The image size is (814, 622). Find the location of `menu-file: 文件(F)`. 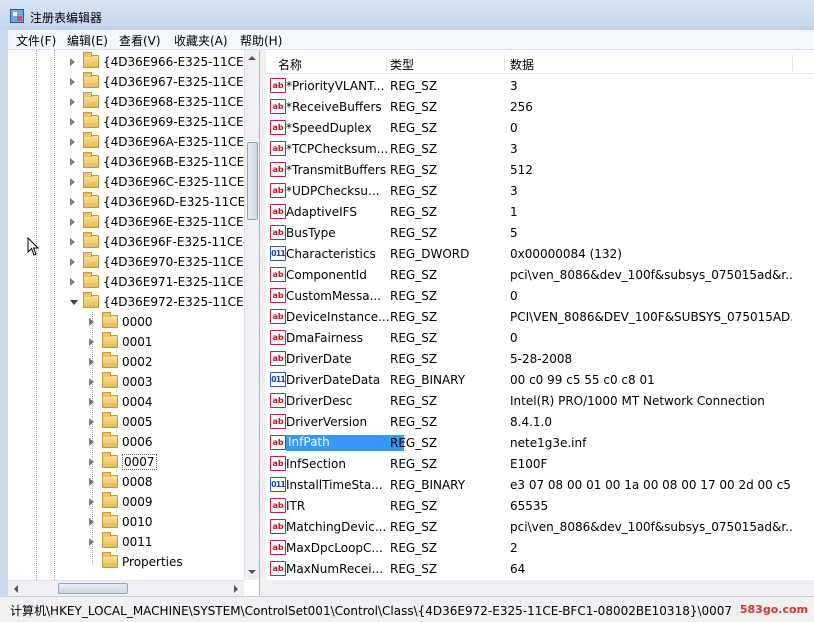

menu-file: 文件(F) is located at coordinates (36, 40).